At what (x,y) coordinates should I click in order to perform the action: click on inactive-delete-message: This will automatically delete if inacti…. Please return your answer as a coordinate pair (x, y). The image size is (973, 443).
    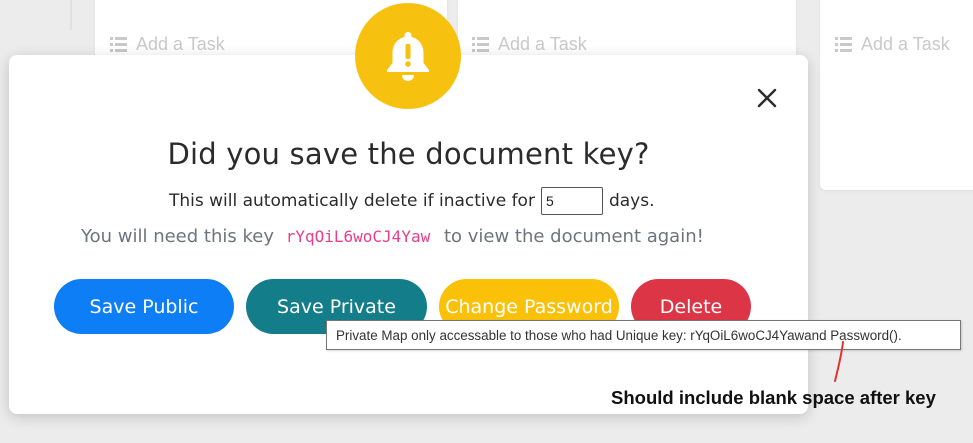
    Looking at the image, I should click on (411, 201).